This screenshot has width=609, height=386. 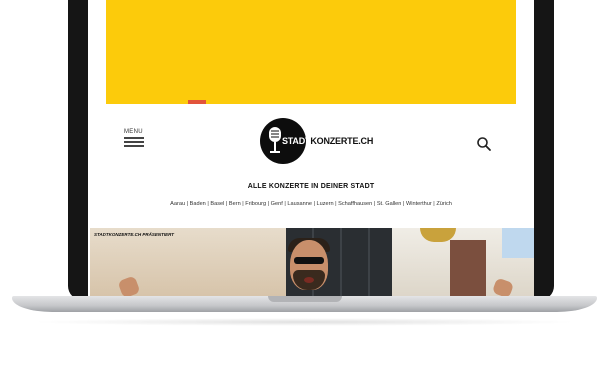 What do you see at coordinates (518, 243) in the screenshot?
I see `photo-sky` at bounding box center [518, 243].